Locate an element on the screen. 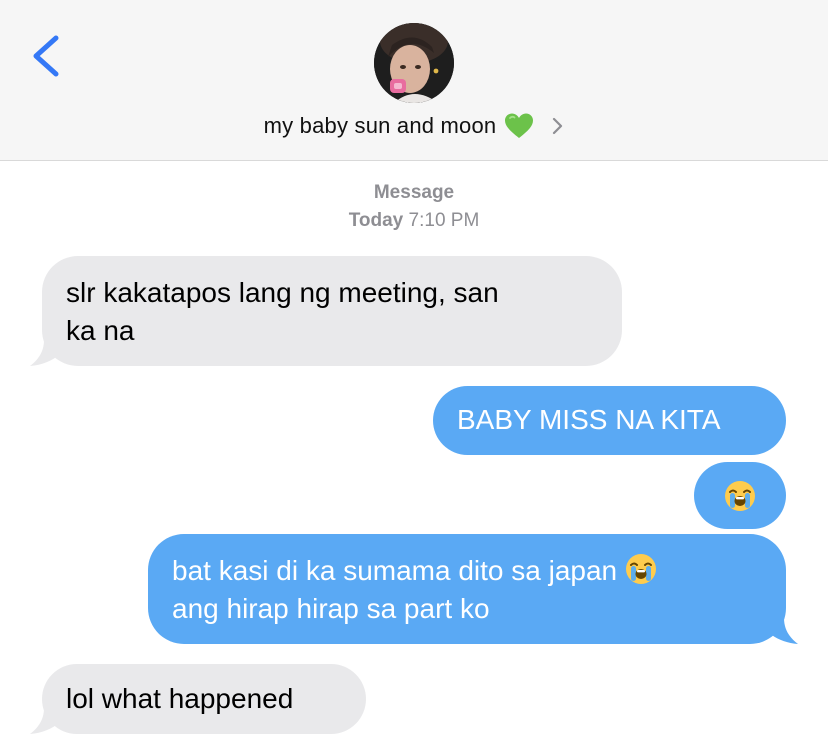  message-text: lol what happened is located at coordinates (180, 698).